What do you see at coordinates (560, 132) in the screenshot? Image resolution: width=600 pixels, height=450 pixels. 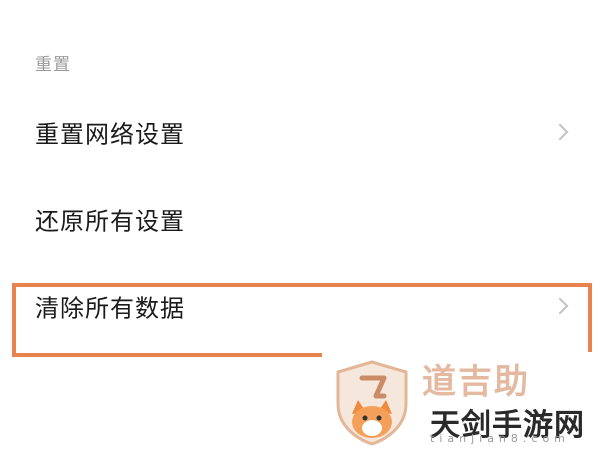 I see `chevron-right-icon` at bounding box center [560, 132].